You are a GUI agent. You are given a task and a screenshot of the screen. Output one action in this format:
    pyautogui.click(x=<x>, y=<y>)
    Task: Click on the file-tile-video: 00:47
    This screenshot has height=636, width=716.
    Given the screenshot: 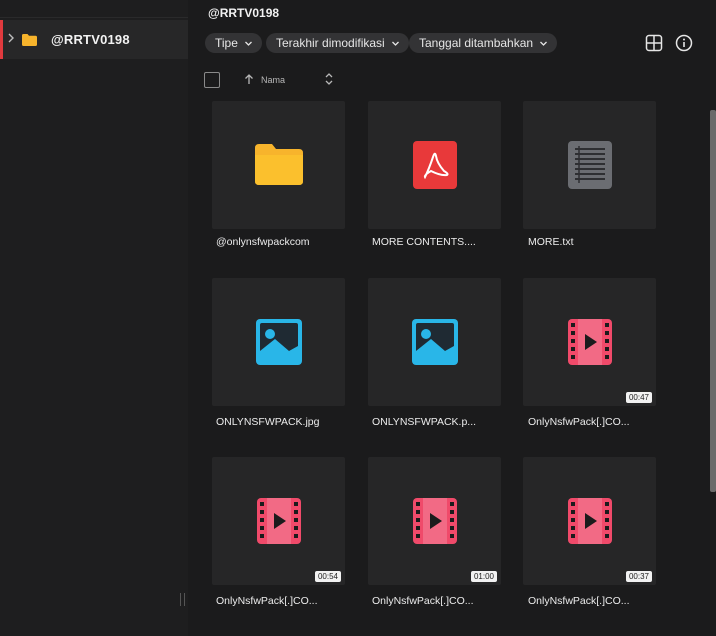 What is the action you would take?
    pyautogui.click(x=589, y=342)
    